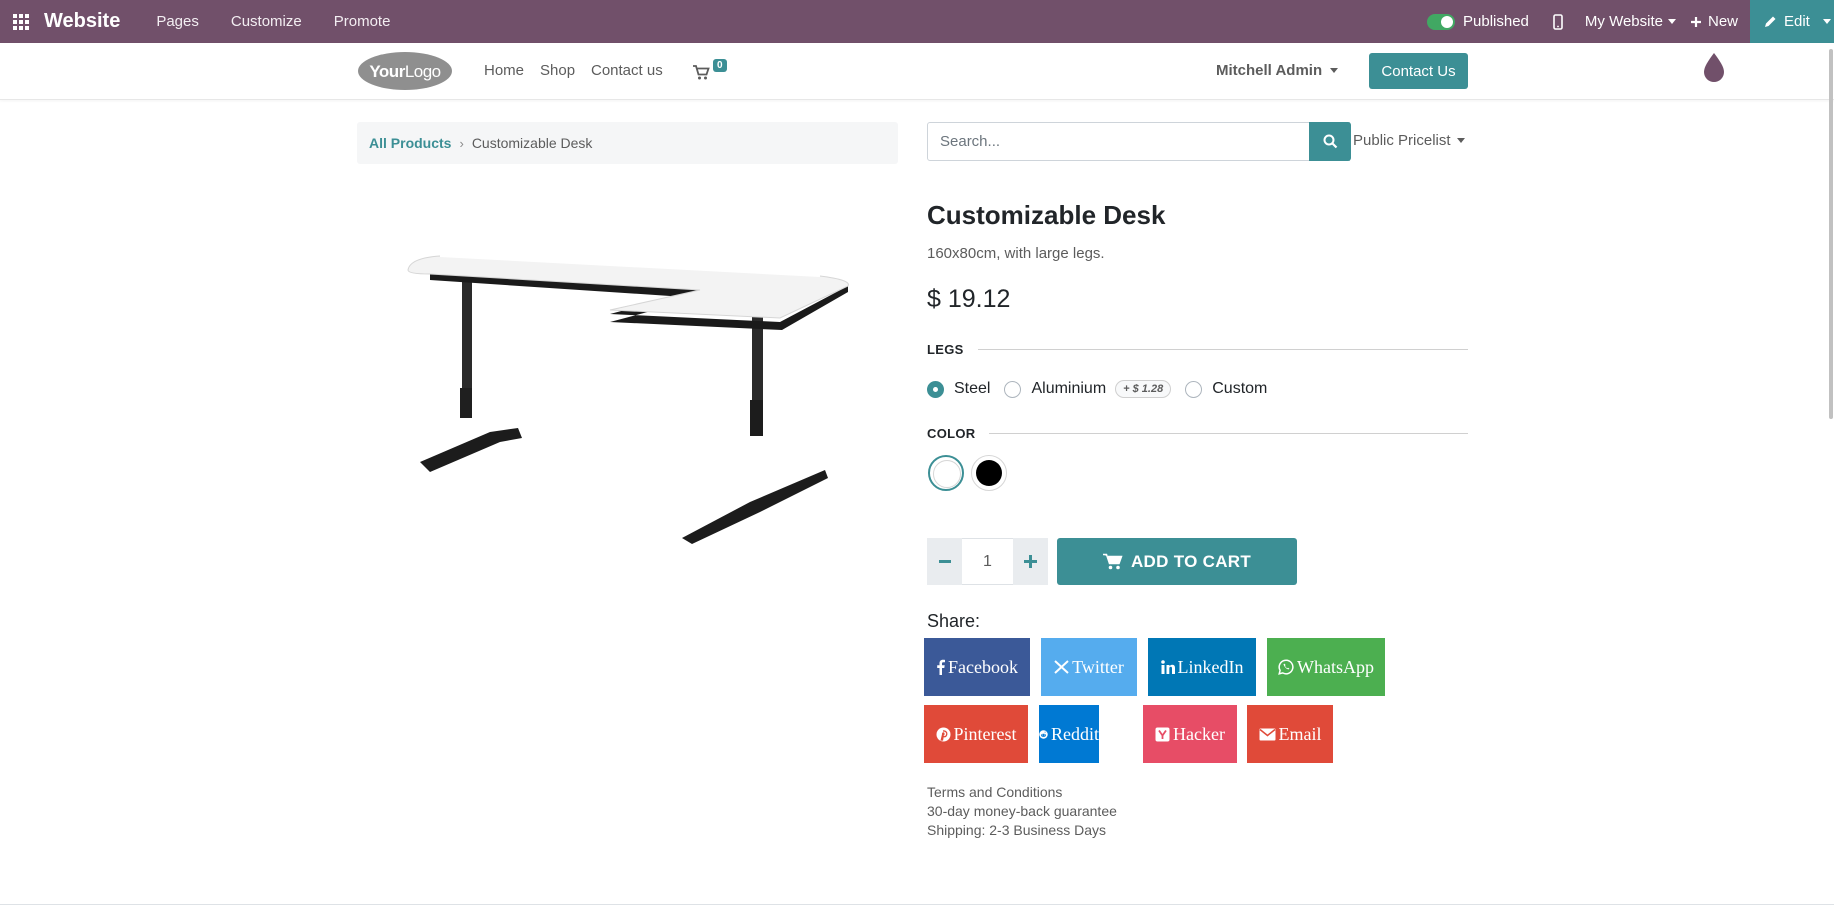  Describe the element at coordinates (1016, 830) in the screenshot. I see `shipping-text: Shipping: 2-3 Business Days` at that location.